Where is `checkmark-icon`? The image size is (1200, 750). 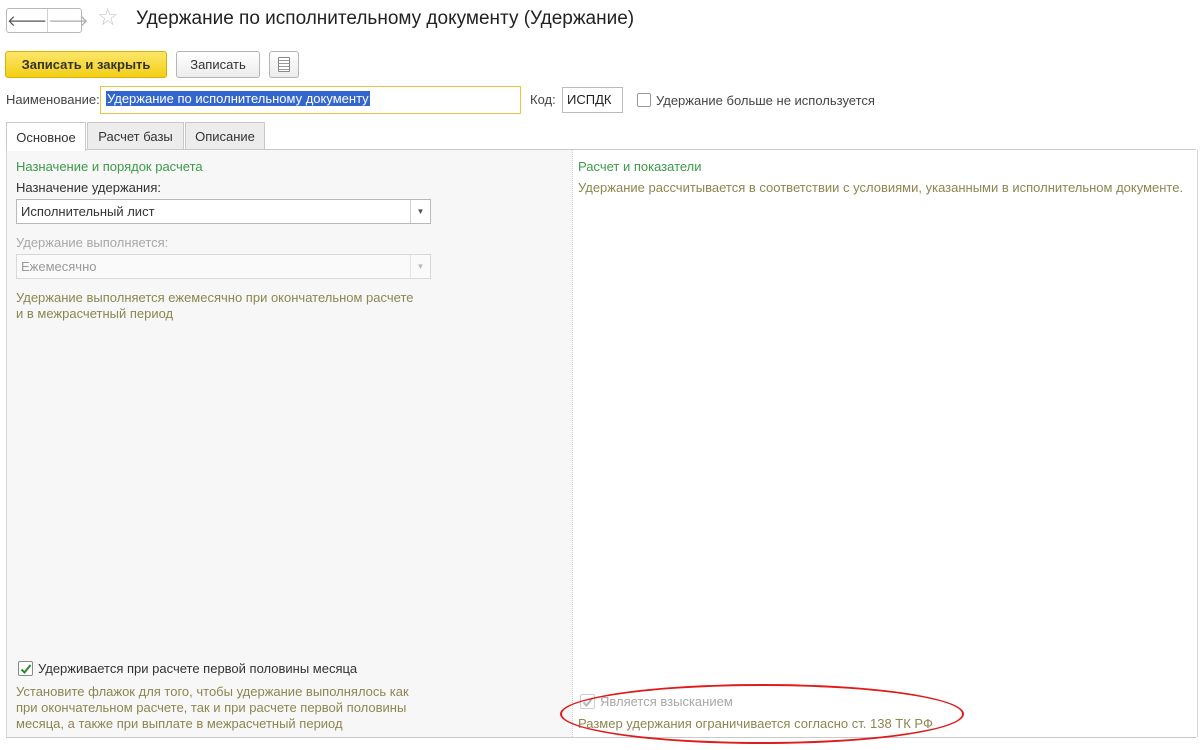
checkmark-icon is located at coordinates (25, 668).